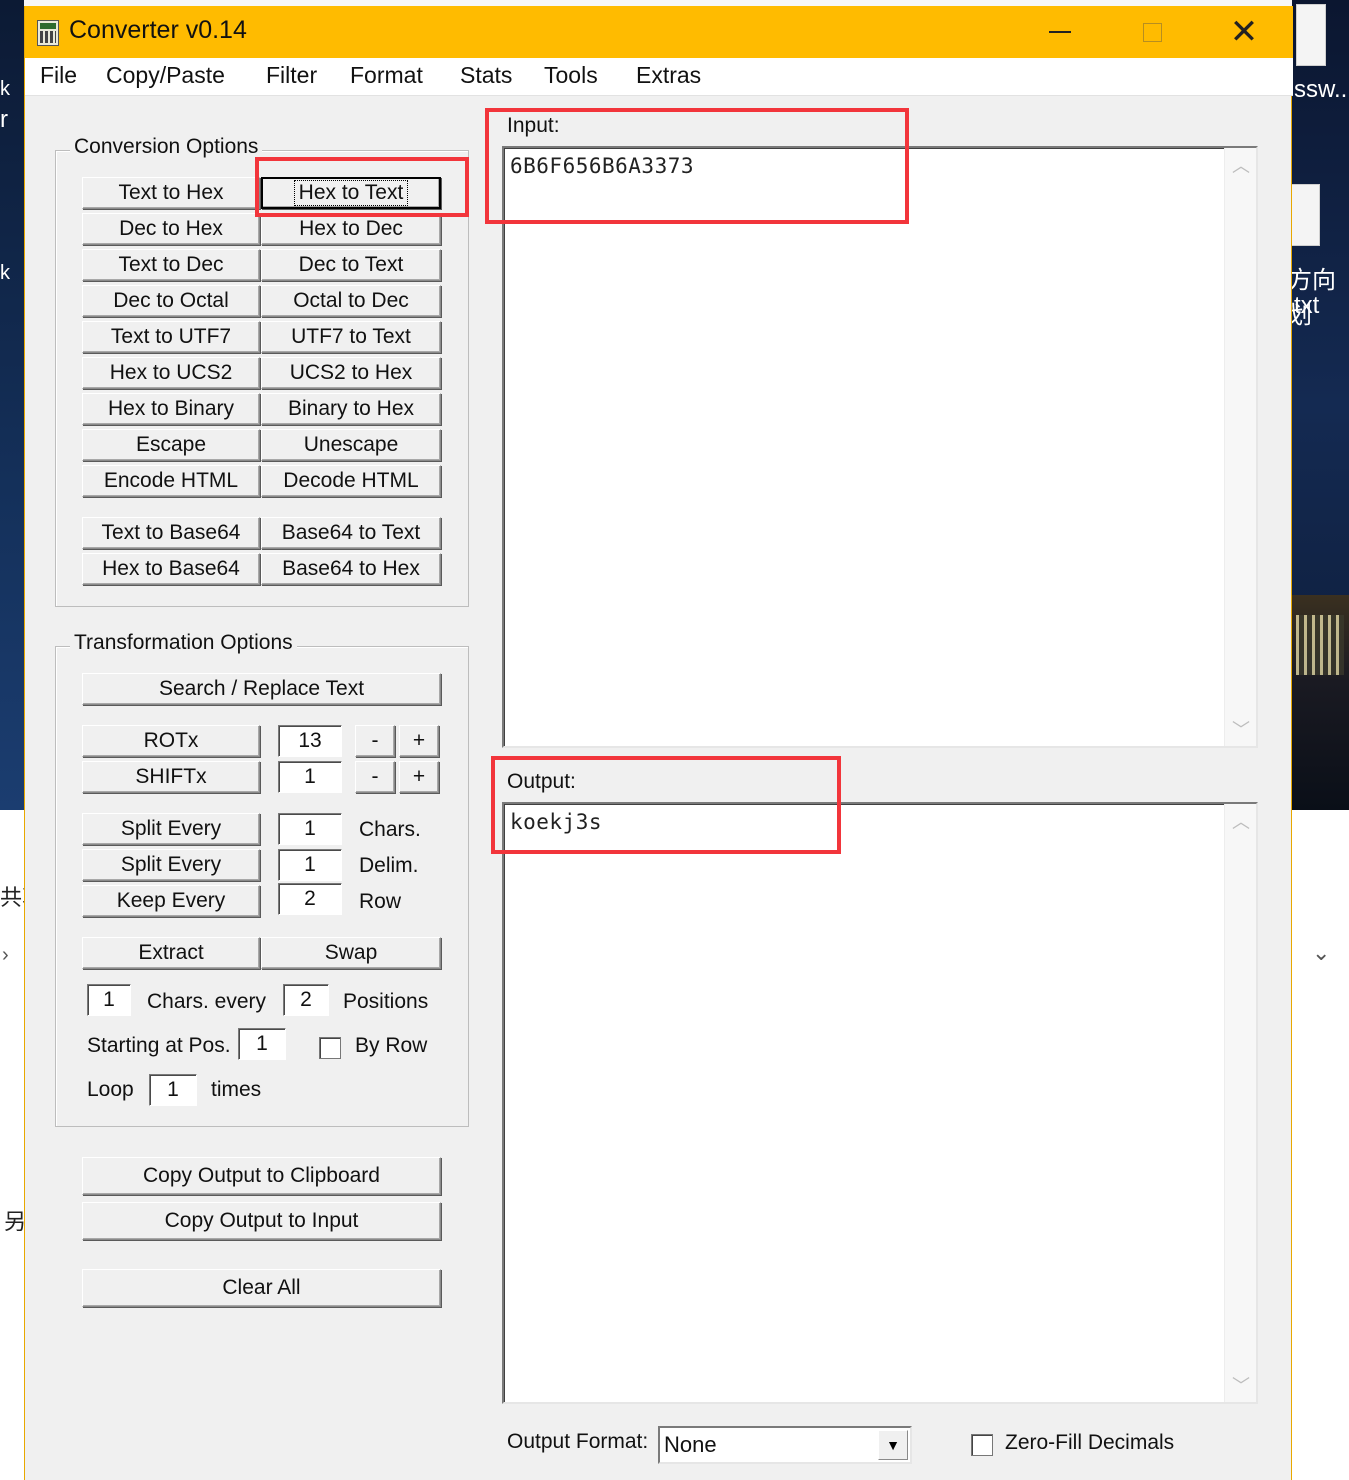 The image size is (1349, 1480). What do you see at coordinates (1321, 953) in the screenshot?
I see `chevron-down-icon: ⌄` at bounding box center [1321, 953].